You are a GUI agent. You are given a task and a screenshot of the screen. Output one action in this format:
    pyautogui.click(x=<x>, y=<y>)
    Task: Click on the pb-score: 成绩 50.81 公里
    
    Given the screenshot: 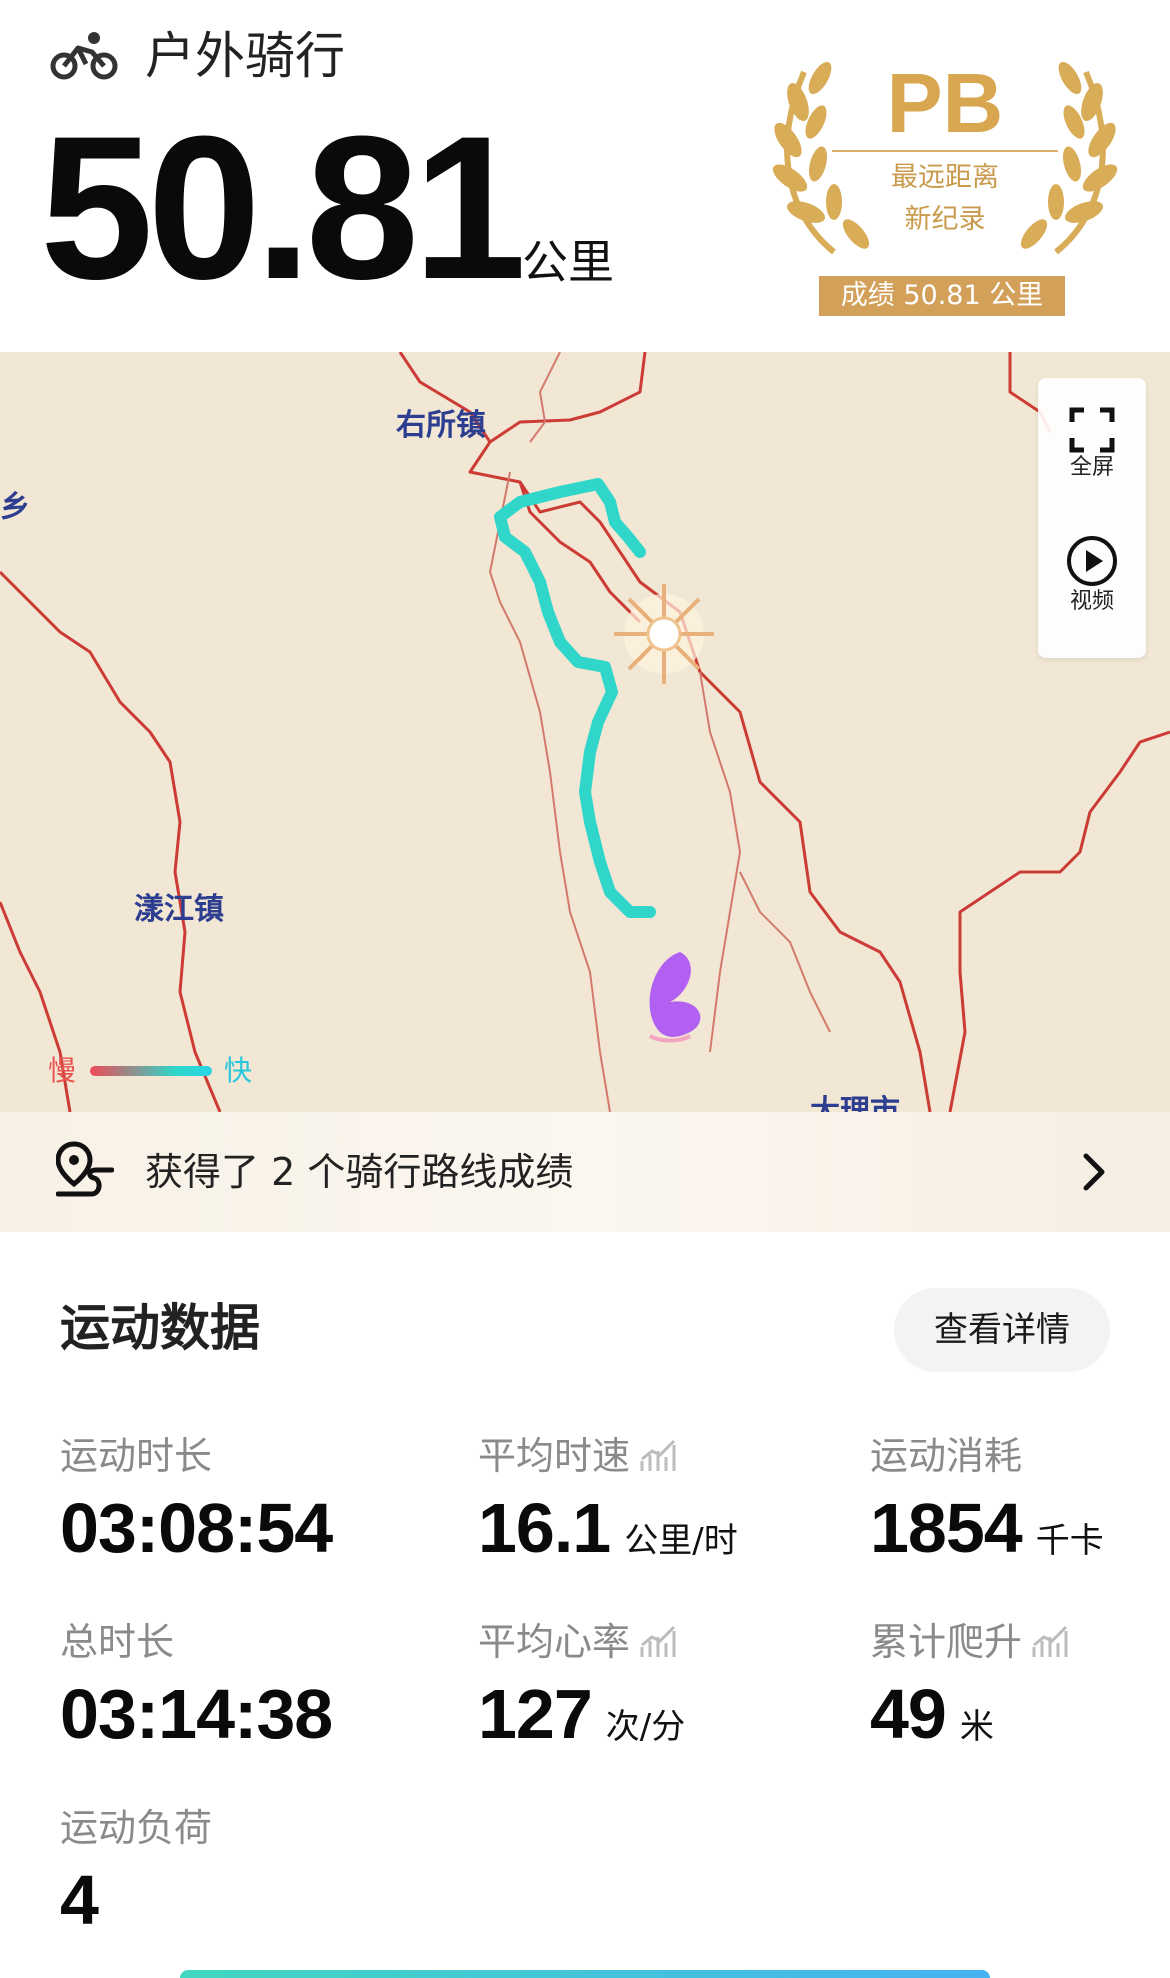 What is the action you would take?
    pyautogui.click(x=942, y=296)
    